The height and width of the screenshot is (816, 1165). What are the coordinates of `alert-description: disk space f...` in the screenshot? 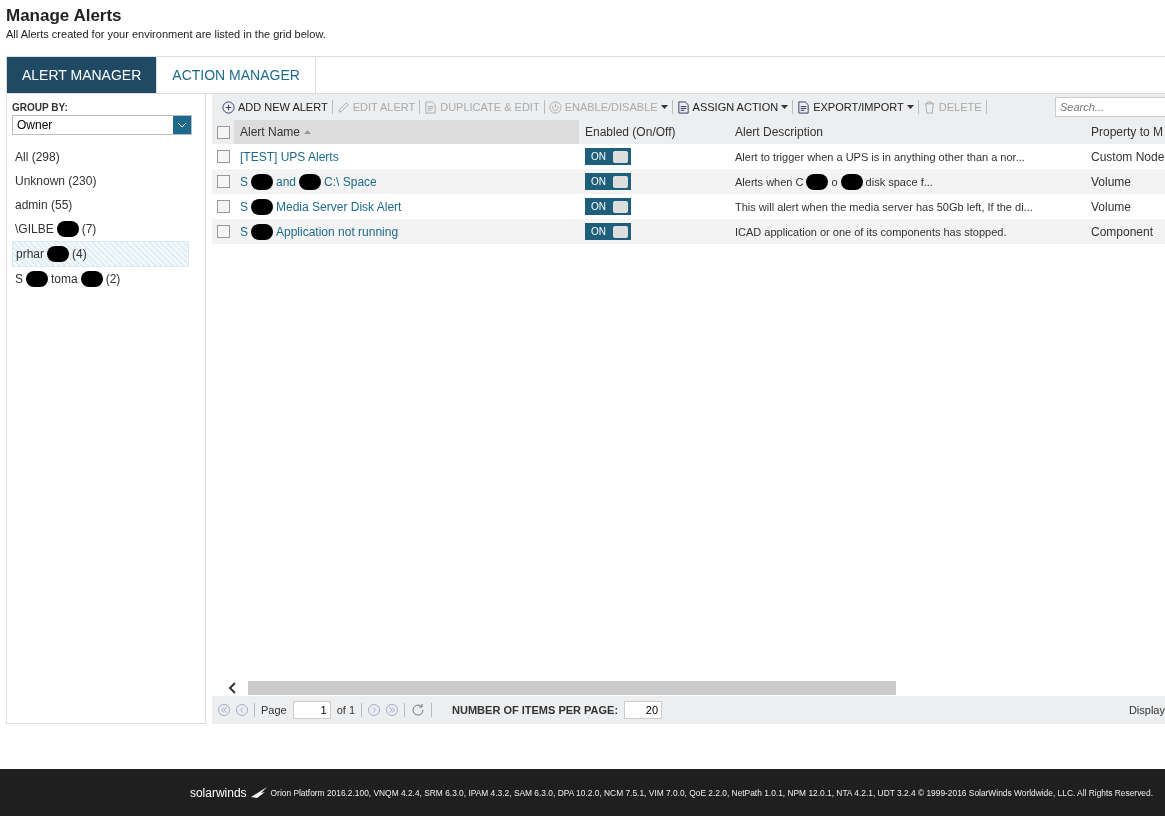 It's located at (899, 181).